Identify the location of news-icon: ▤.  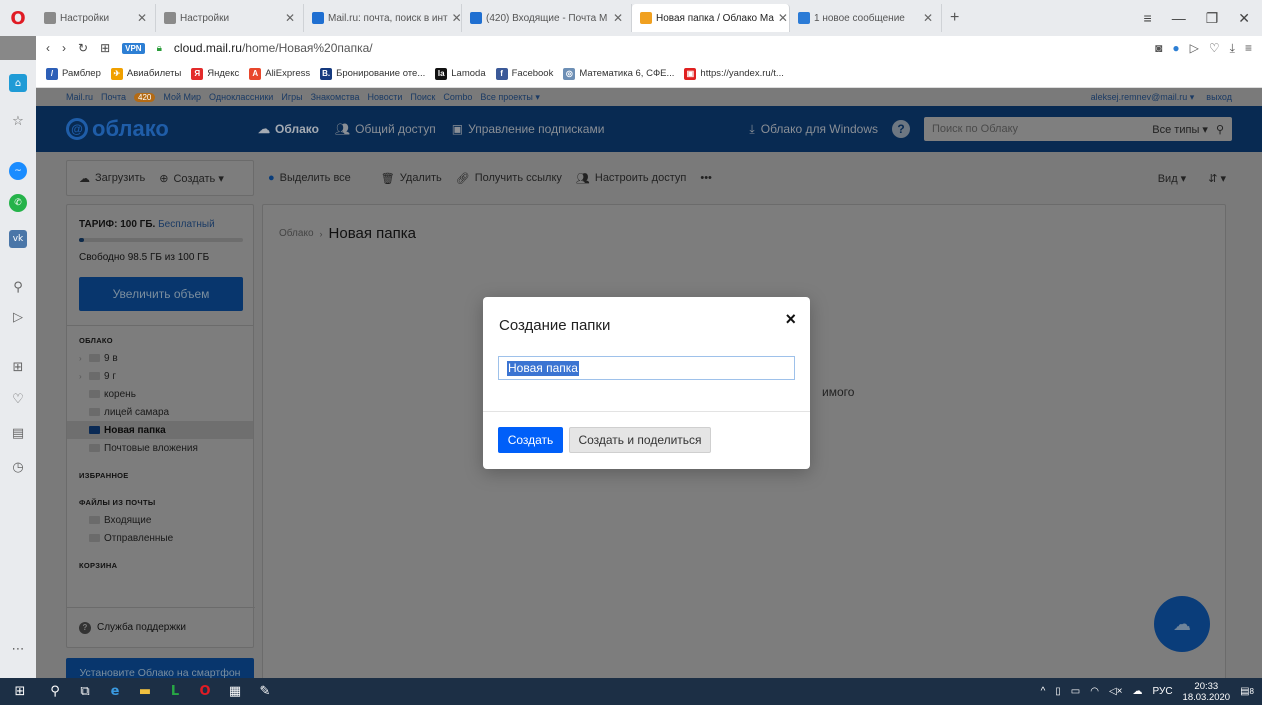
(18, 433).